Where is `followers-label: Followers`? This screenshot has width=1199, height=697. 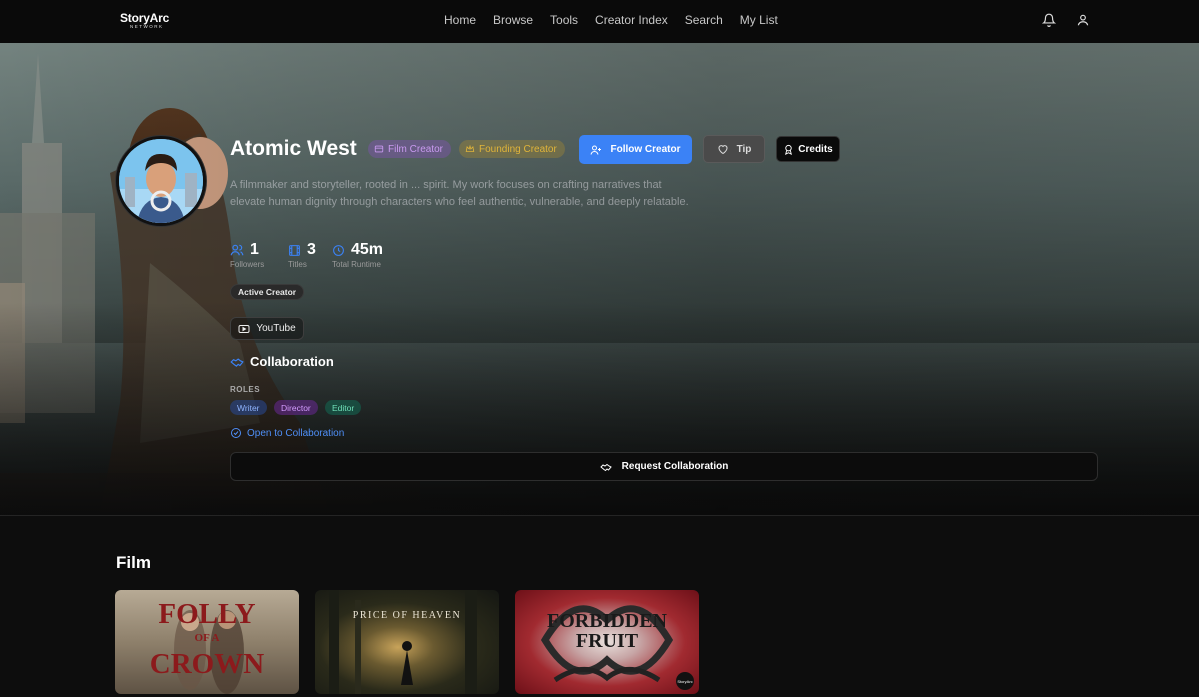
followers-label: Followers is located at coordinates (247, 264).